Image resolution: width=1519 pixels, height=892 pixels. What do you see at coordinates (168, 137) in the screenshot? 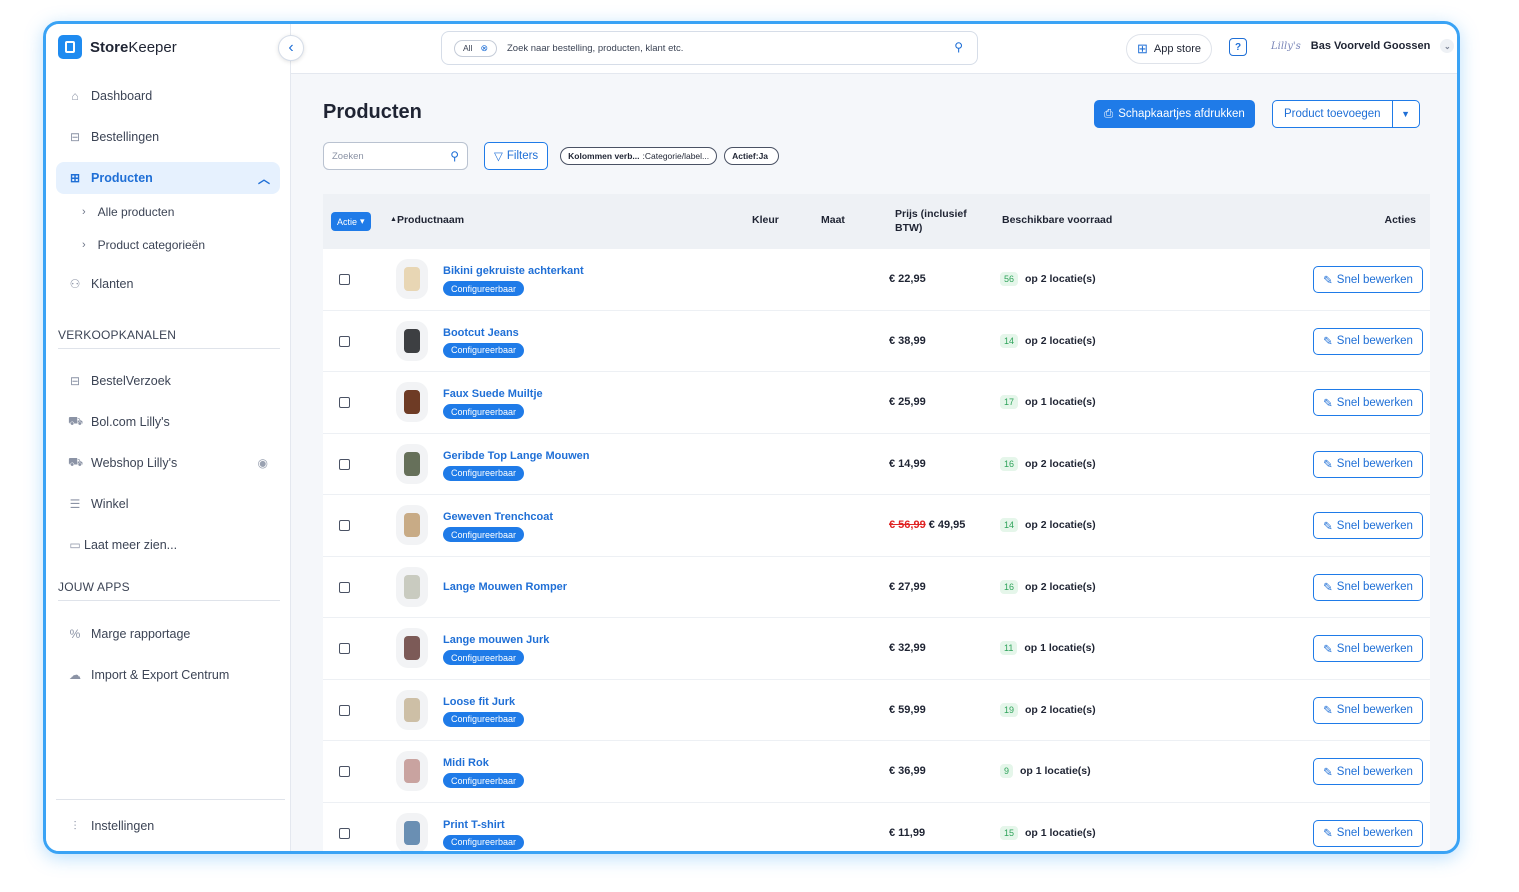
I see `sidebar-item-bestellingen: ⊟ Bestellingen` at bounding box center [168, 137].